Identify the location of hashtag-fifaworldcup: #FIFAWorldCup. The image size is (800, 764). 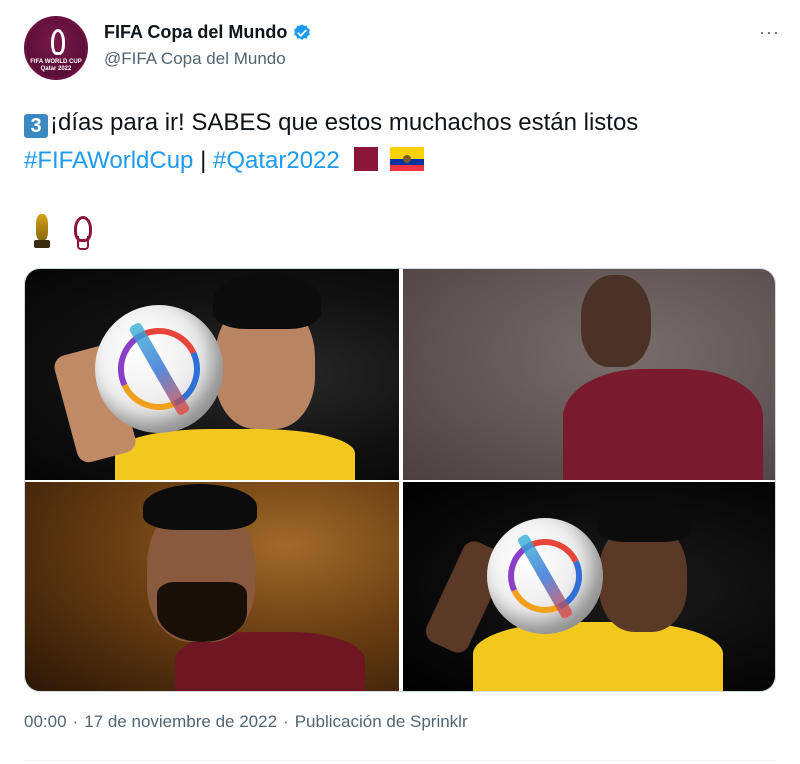
(108, 160).